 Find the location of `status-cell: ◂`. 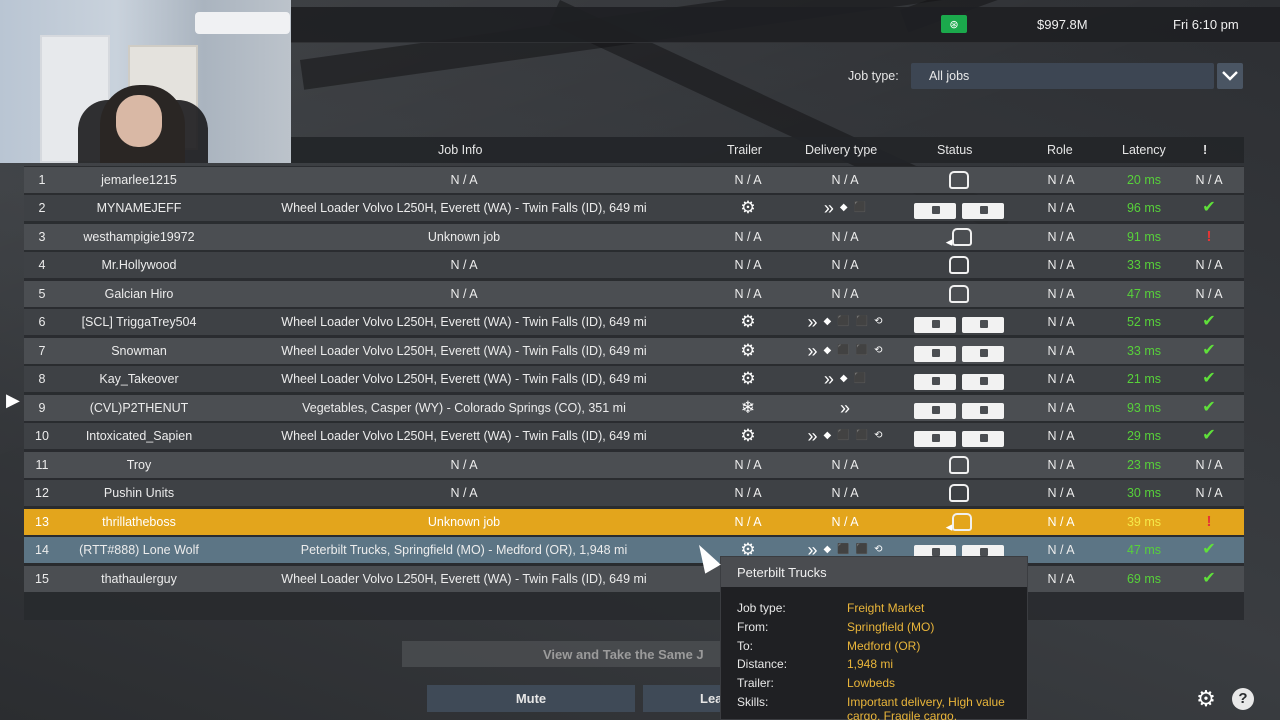

status-cell: ◂ is located at coordinates (959, 522).